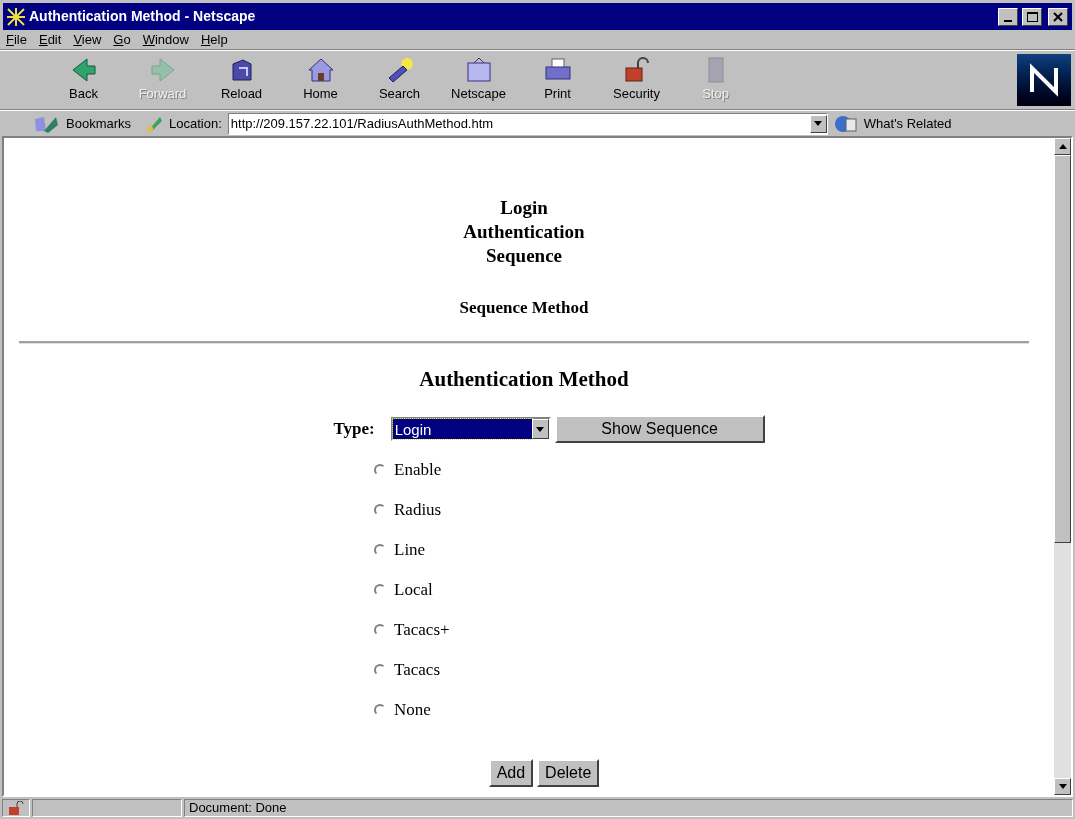 This screenshot has height=819, width=1075. What do you see at coordinates (241, 80) in the screenshot?
I see `toolbar-button: Reload` at bounding box center [241, 80].